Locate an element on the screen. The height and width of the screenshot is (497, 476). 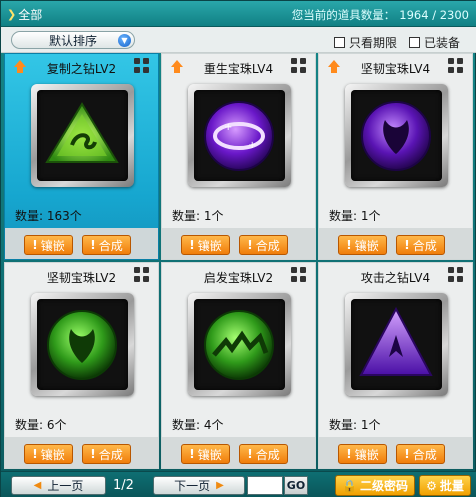
item-card: 坚韧宝珠LV4 数量: 1个 ! 镶嵌 ! 合成 is located at coordinates (395, 156).